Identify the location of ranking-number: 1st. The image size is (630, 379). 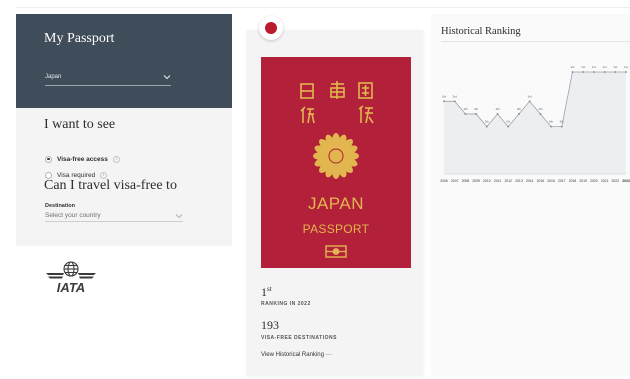
(266, 292).